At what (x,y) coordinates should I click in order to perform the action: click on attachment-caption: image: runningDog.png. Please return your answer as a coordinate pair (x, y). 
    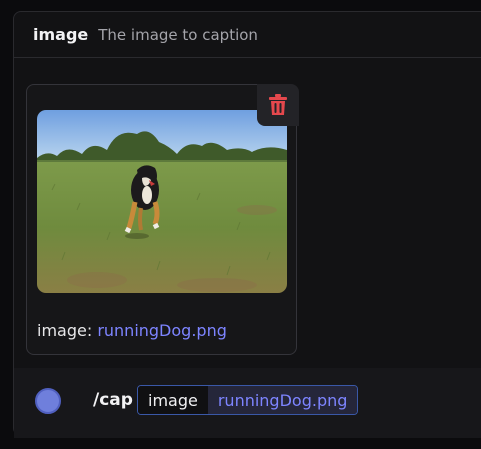
    Looking at the image, I should click on (132, 330).